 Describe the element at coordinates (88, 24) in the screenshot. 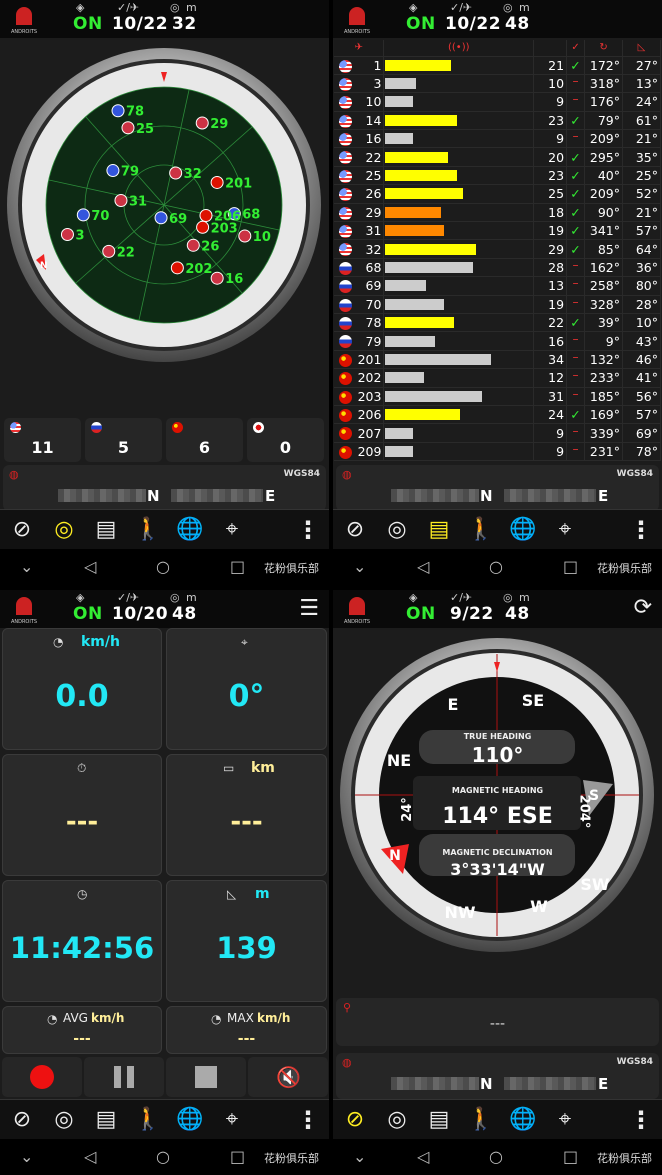

I see `fix-status: ON` at that location.